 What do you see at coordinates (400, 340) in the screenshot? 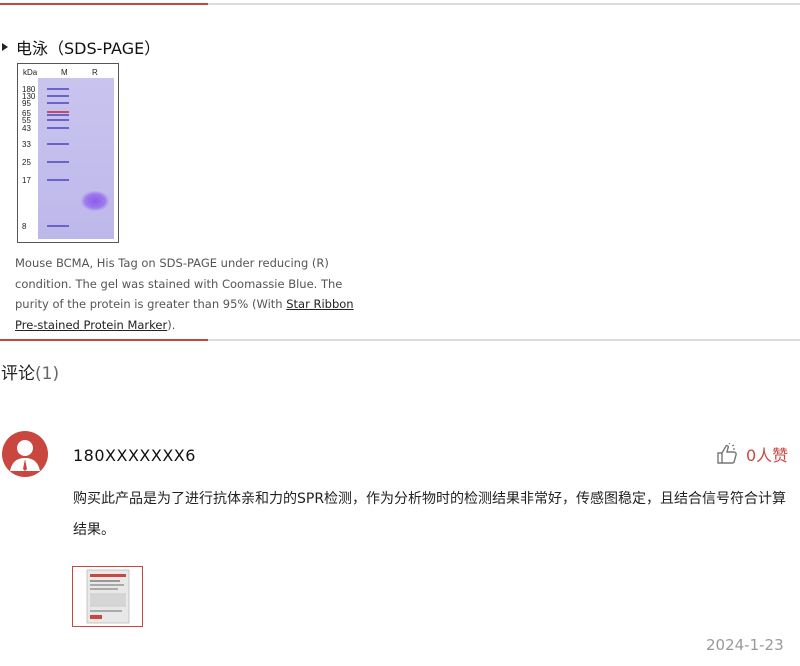
I see `comments-divider` at bounding box center [400, 340].